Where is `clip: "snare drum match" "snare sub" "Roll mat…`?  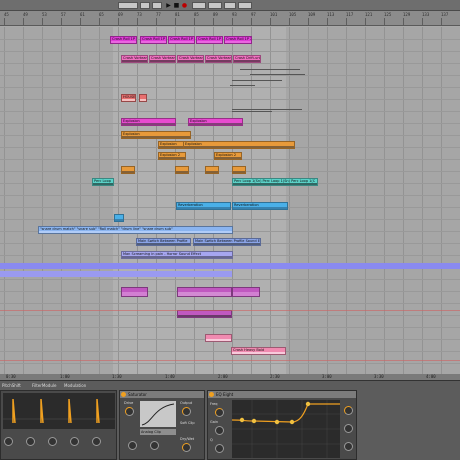
clip: "snare drum match" "snare sub" "Roll mat… is located at coordinates (135, 230).